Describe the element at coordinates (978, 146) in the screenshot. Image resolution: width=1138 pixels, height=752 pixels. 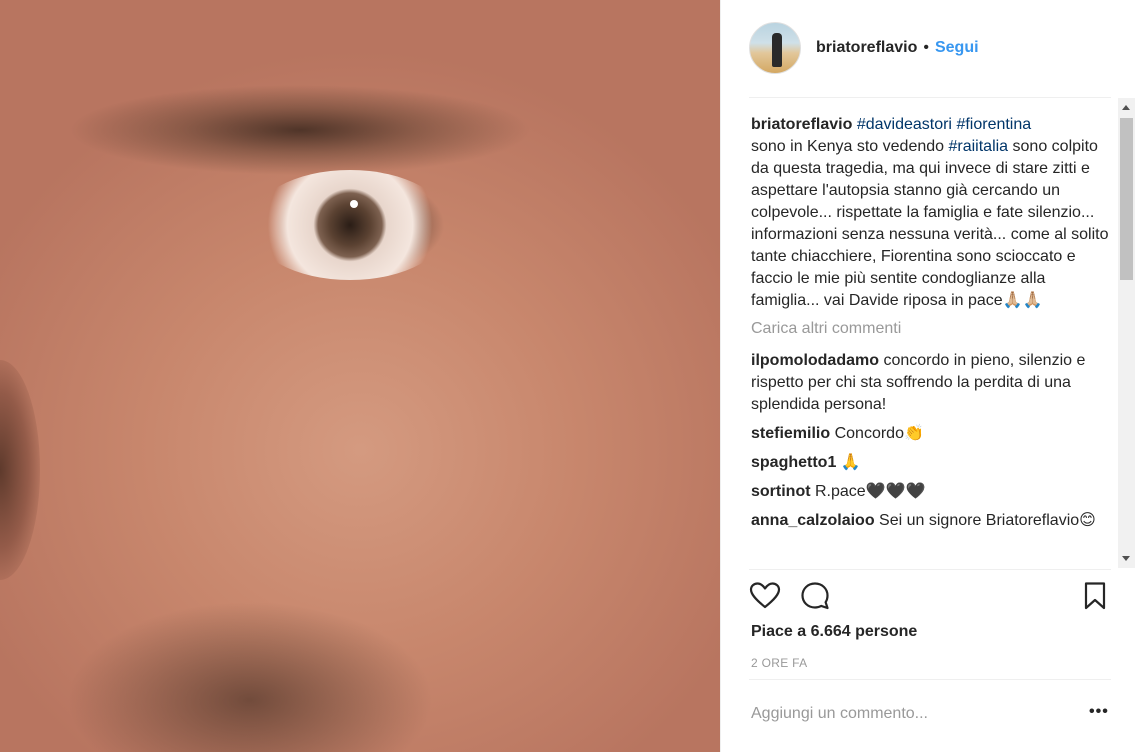
I see `hashtag-link: #raiitalia` at that location.